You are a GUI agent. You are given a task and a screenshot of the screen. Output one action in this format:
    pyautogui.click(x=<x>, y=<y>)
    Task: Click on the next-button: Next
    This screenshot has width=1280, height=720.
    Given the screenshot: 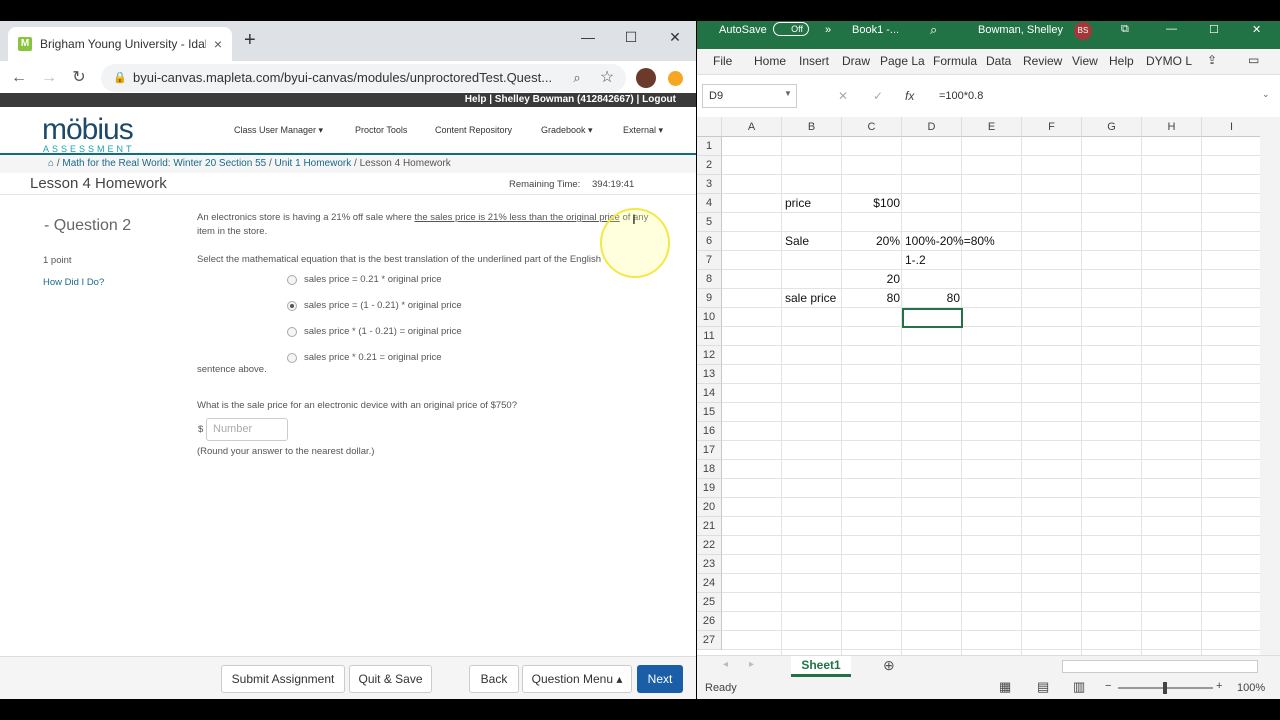 What is the action you would take?
    pyautogui.click(x=660, y=679)
    